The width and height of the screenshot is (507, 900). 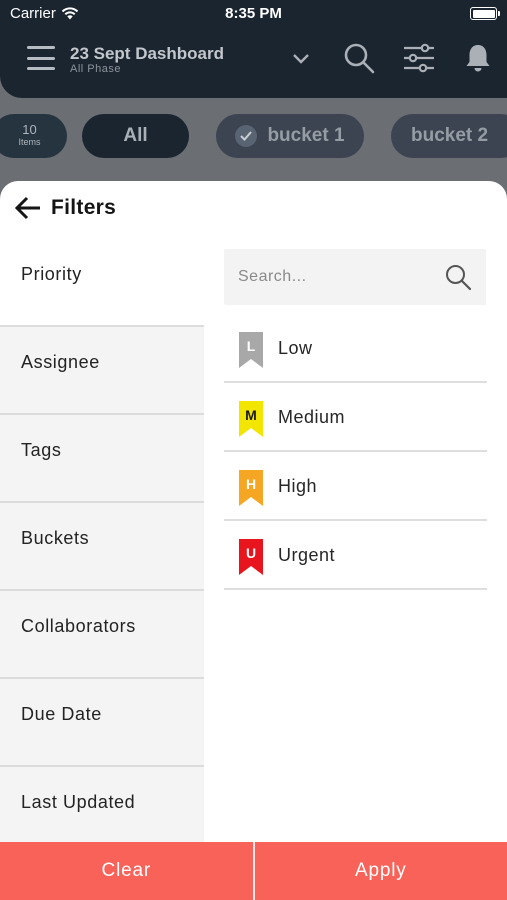 I want to click on chip-bucket-2-label: bucket 2, so click(x=450, y=135).